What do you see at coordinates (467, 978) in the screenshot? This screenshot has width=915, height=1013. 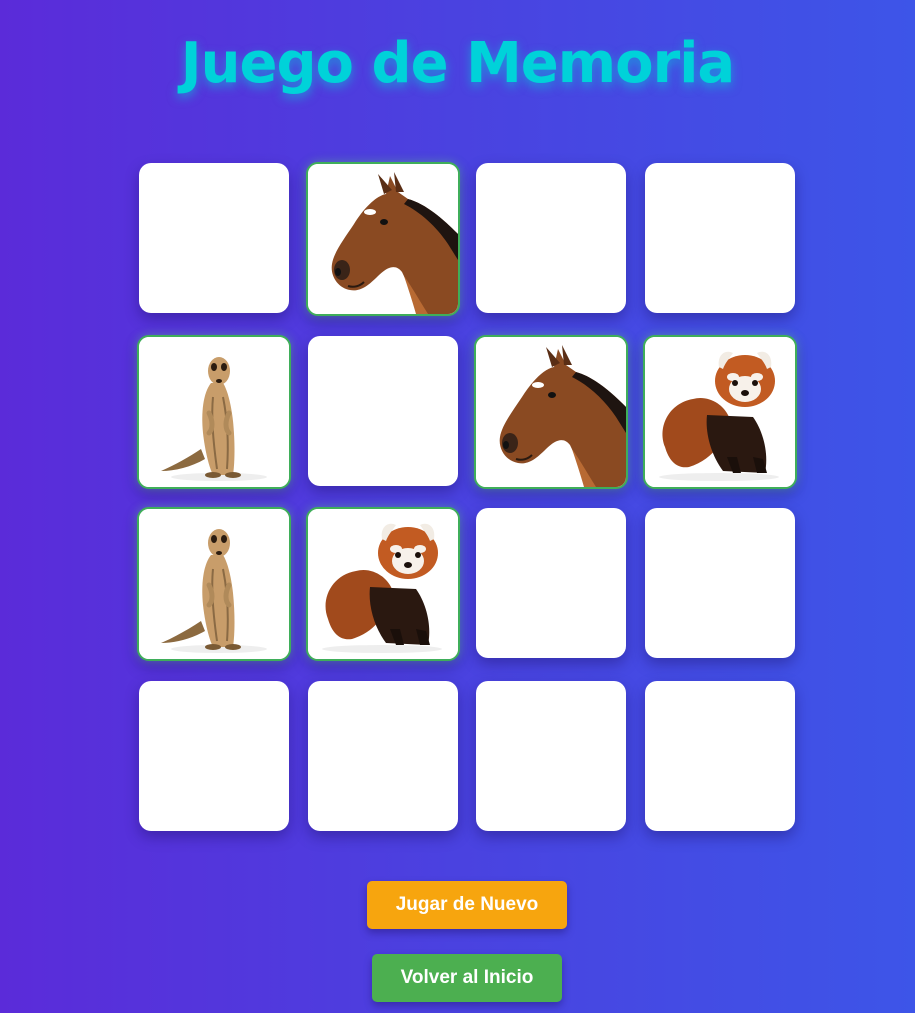 I see `back-home-button: Volver al Inicio` at bounding box center [467, 978].